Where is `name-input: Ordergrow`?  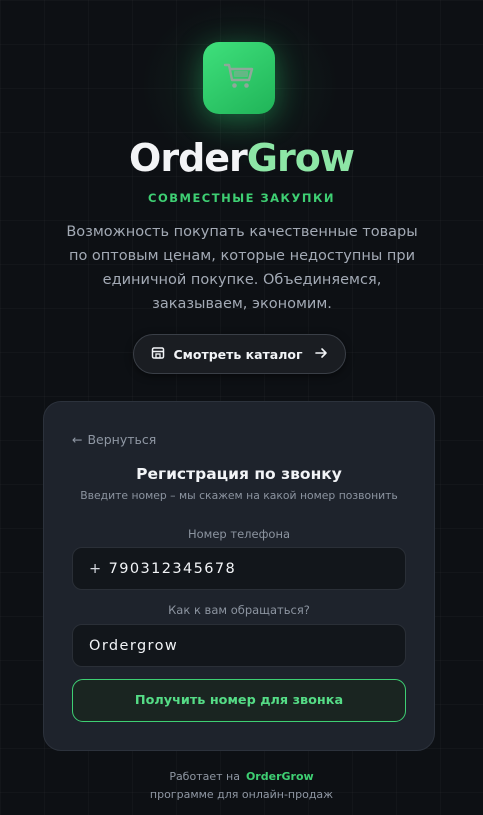 name-input: Ordergrow is located at coordinates (239, 645).